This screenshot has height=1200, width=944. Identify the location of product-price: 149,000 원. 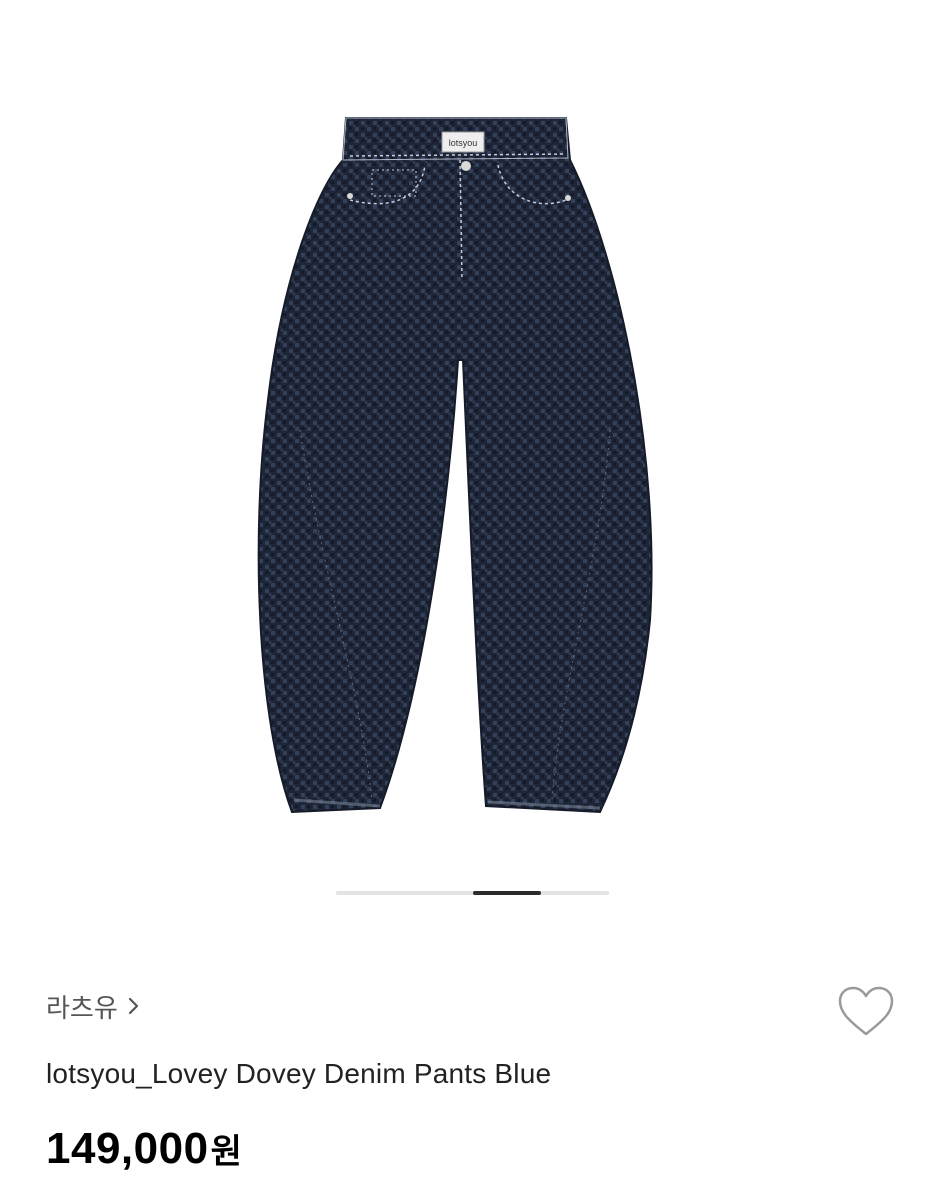
(144, 1149).